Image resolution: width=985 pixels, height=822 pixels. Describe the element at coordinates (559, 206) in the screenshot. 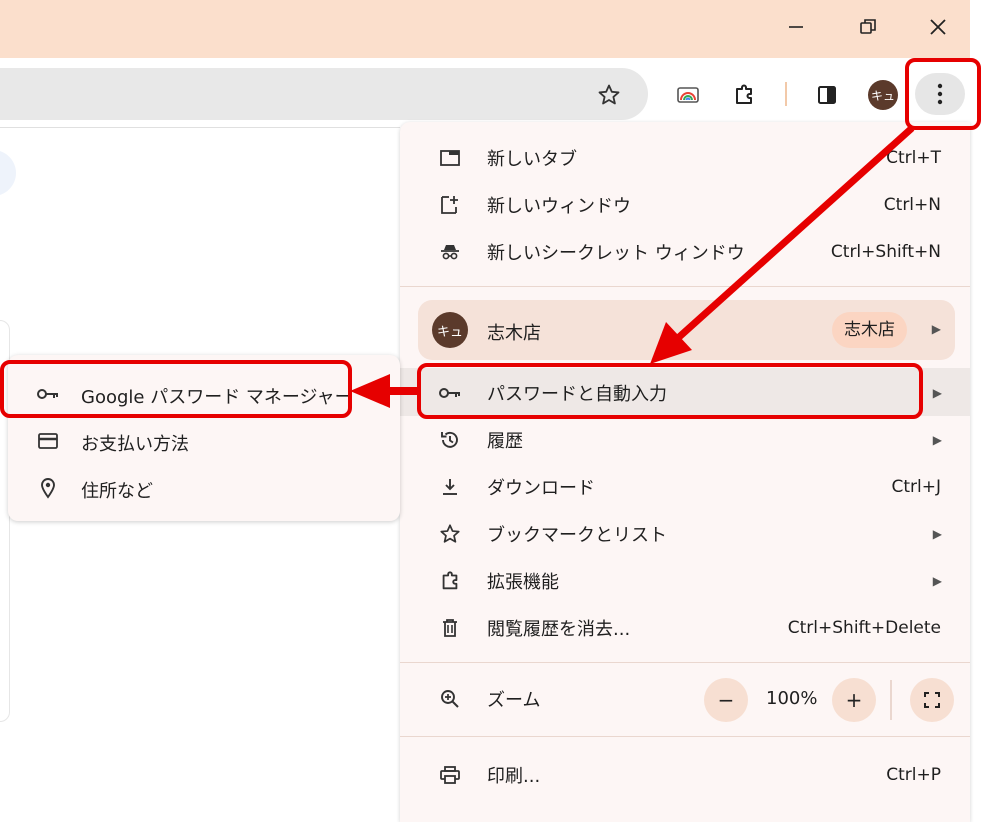

I see `menu-item-label: 新しいウィンドウ` at that location.